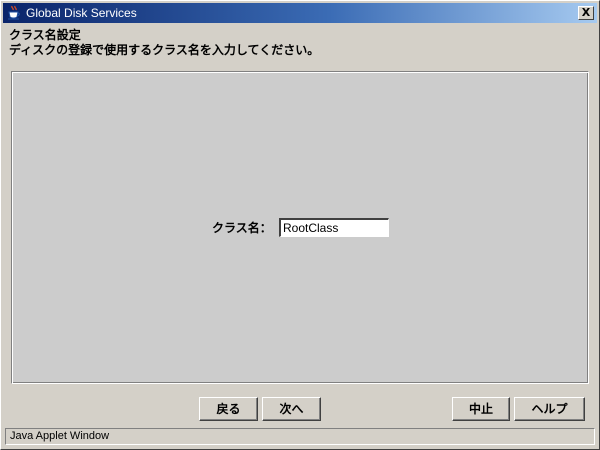 The width and height of the screenshot is (600, 450). What do you see at coordinates (81, 13) in the screenshot?
I see `window-title: Global Disk Services` at bounding box center [81, 13].